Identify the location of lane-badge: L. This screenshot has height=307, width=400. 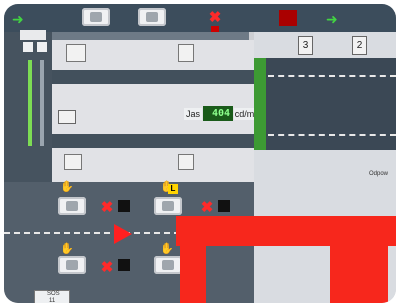
(173, 189).